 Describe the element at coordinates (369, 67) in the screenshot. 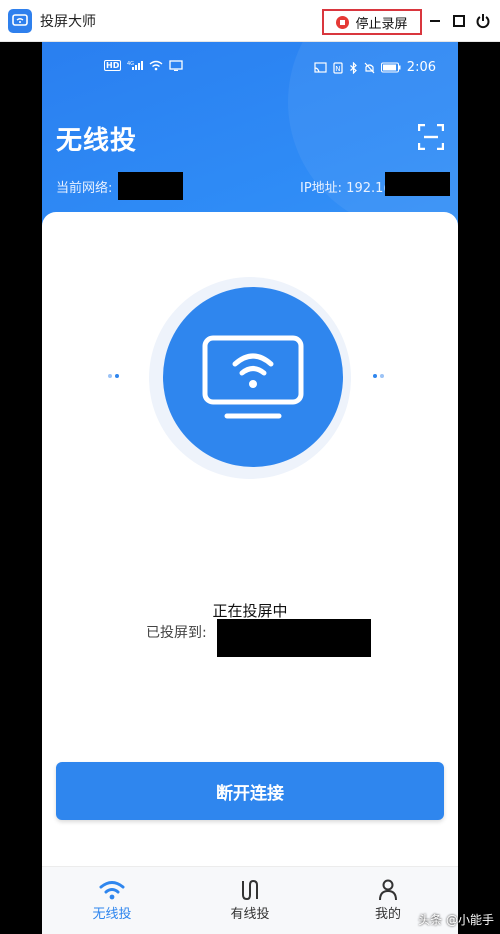

I see `mute-icon` at that location.